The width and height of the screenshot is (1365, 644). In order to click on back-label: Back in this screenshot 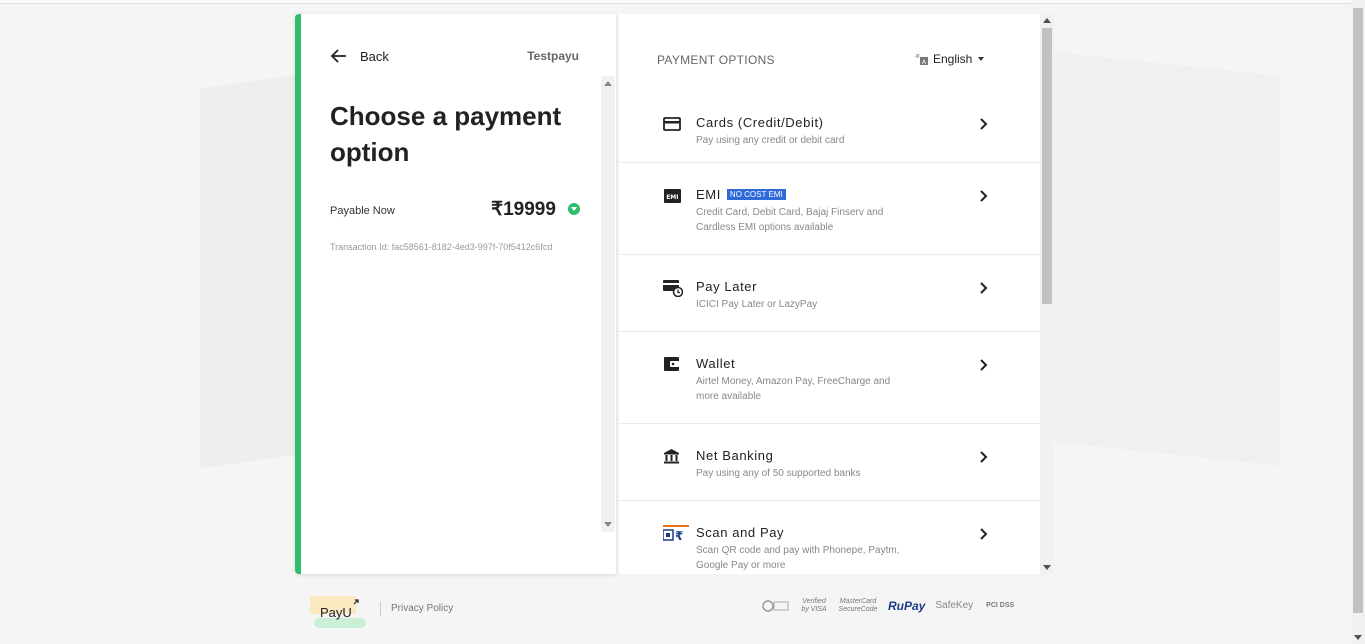, I will do `click(374, 56)`.